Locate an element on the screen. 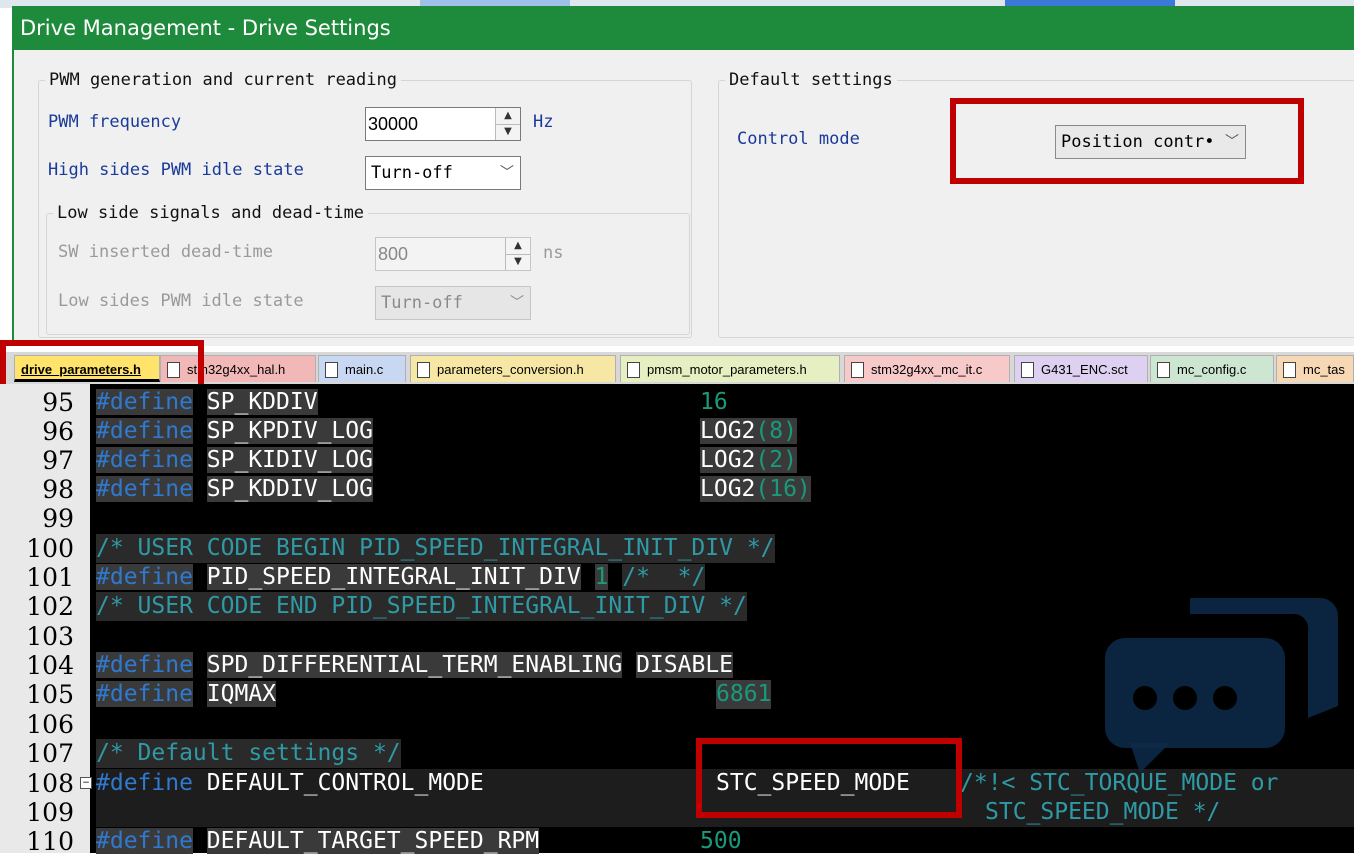  code-line-96: #define SP_KPDIV_LOG is located at coordinates (234, 431).